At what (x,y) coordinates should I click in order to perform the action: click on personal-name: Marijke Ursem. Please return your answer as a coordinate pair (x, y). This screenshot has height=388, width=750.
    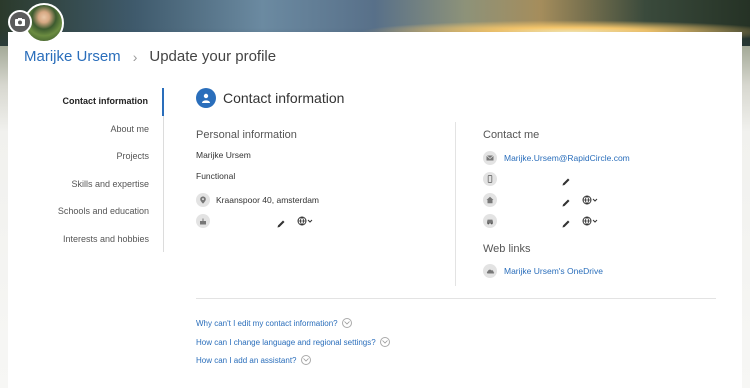
    Looking at the image, I should click on (223, 155).